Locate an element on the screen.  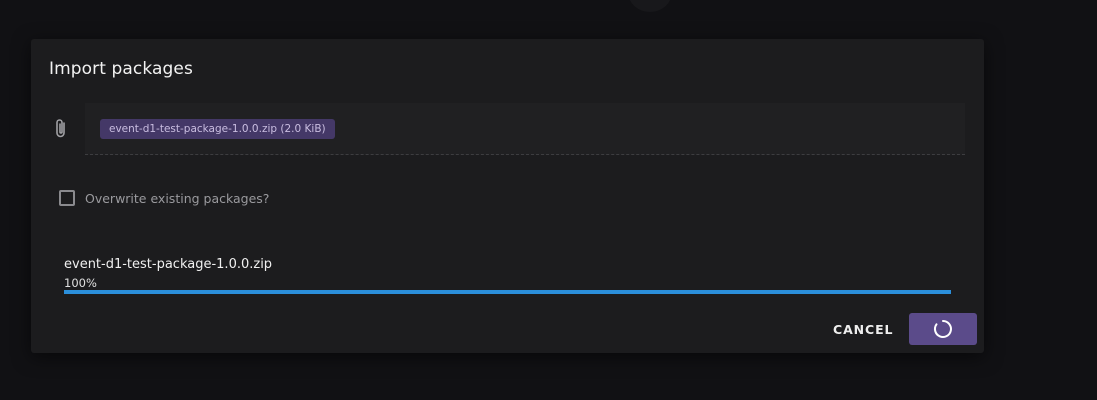
submit-button is located at coordinates (943, 329).